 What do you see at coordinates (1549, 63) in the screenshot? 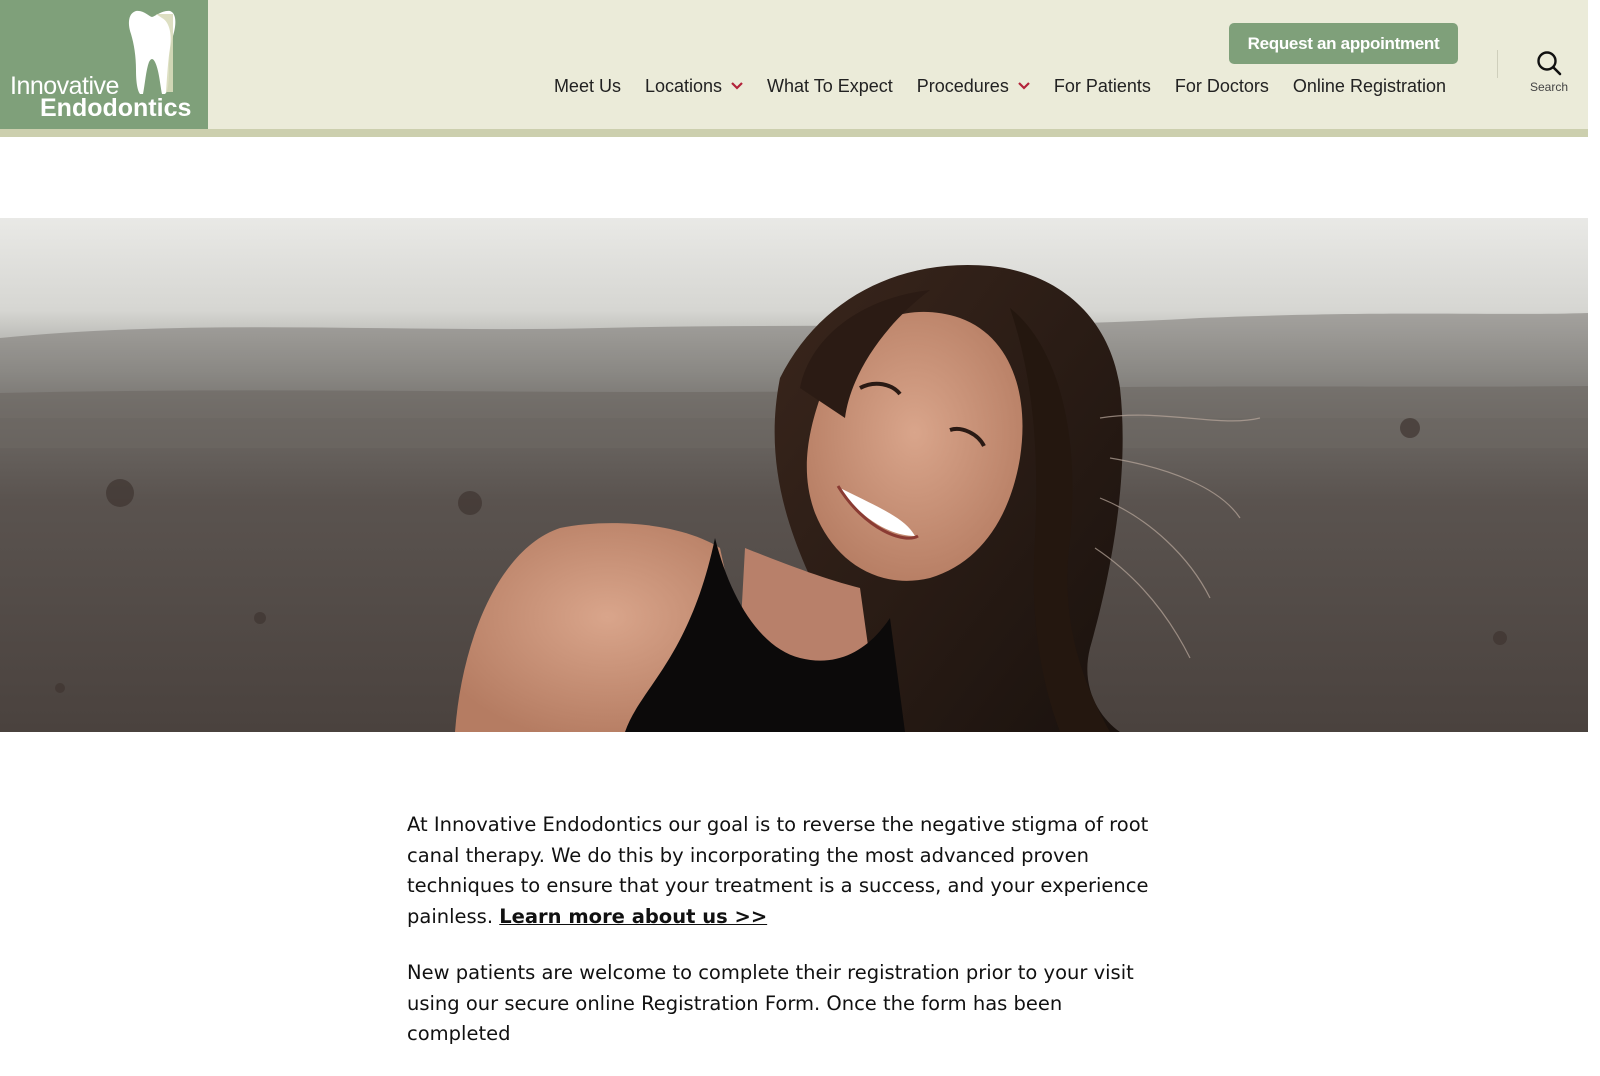
I see `search-icon` at bounding box center [1549, 63].